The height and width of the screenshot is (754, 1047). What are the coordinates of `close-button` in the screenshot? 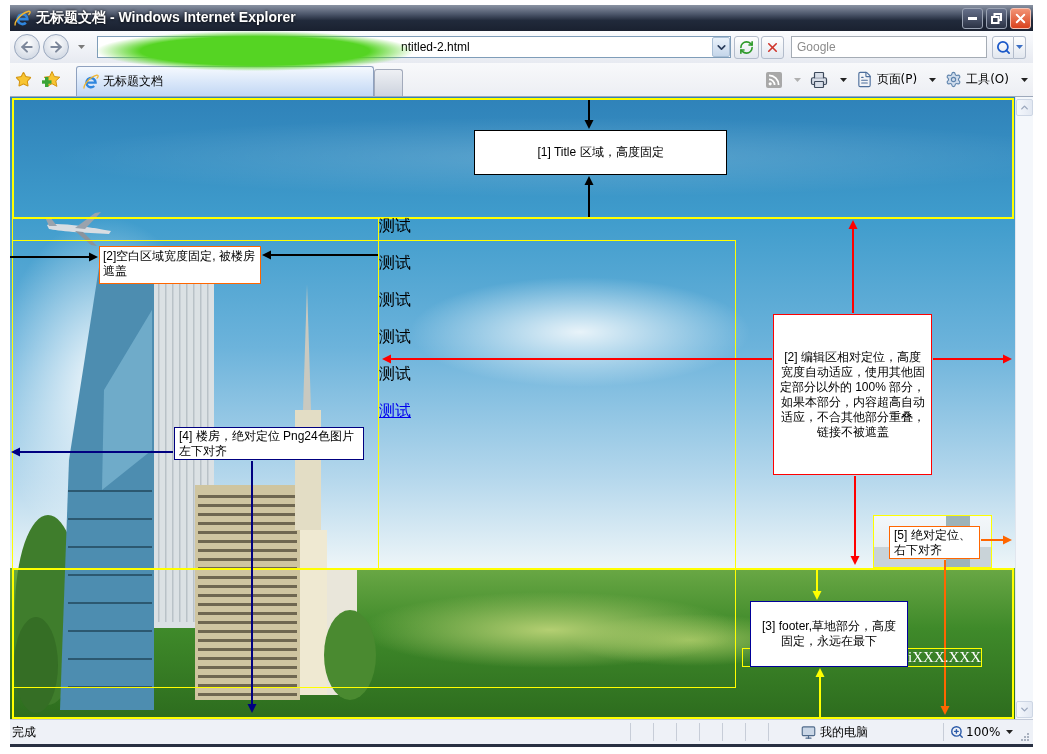 It's located at (1020, 18).